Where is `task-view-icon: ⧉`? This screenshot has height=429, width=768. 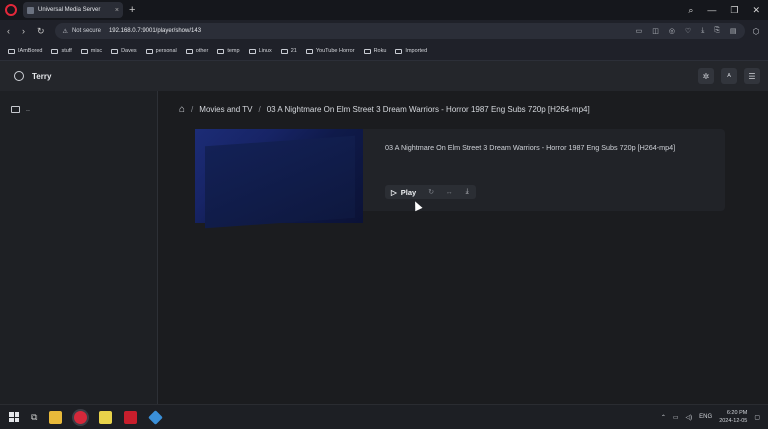 task-view-icon: ⧉ is located at coordinates (34, 417).